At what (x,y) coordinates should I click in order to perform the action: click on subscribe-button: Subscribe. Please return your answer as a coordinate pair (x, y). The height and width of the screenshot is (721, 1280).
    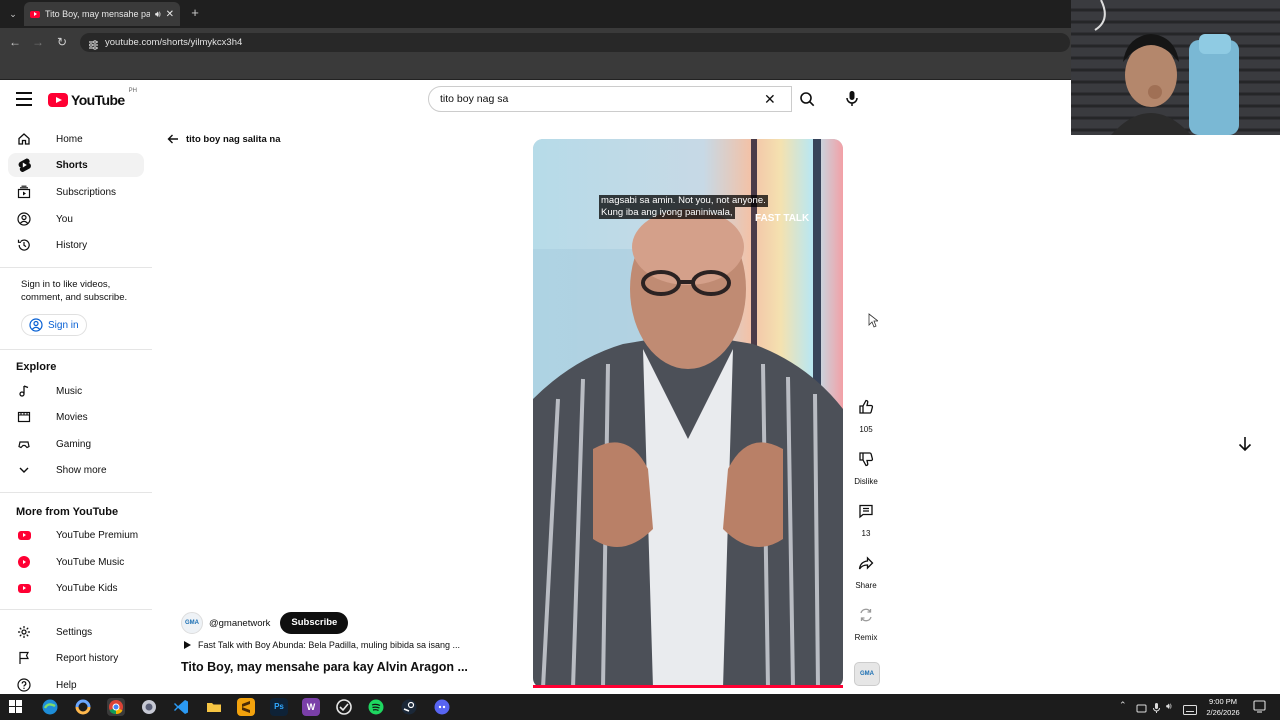
    Looking at the image, I should click on (314, 623).